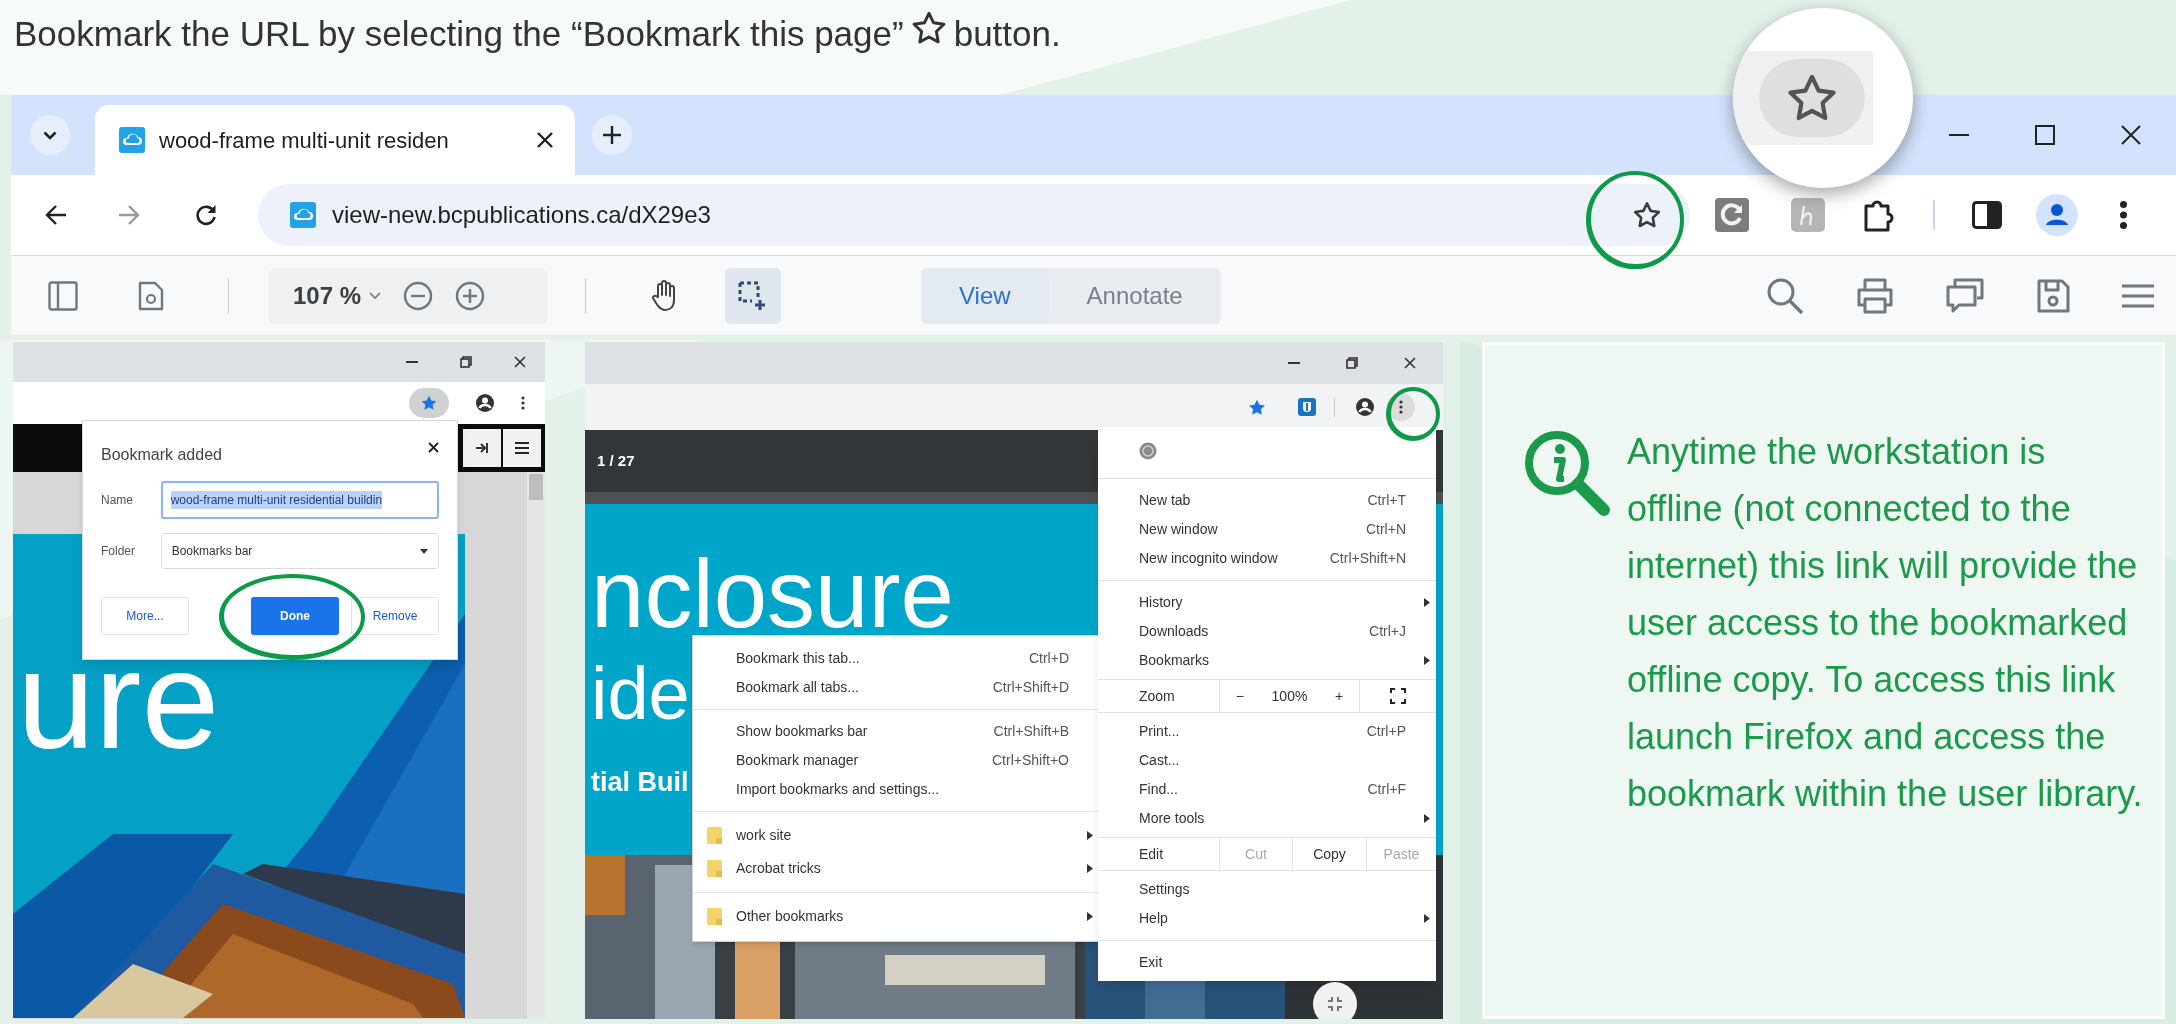  Describe the element at coordinates (1567, 473) in the screenshot. I see `info-search-icon` at that location.